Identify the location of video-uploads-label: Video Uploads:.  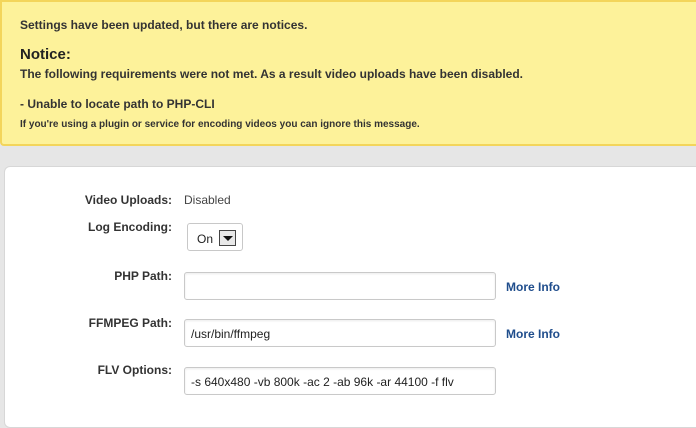
(128, 200).